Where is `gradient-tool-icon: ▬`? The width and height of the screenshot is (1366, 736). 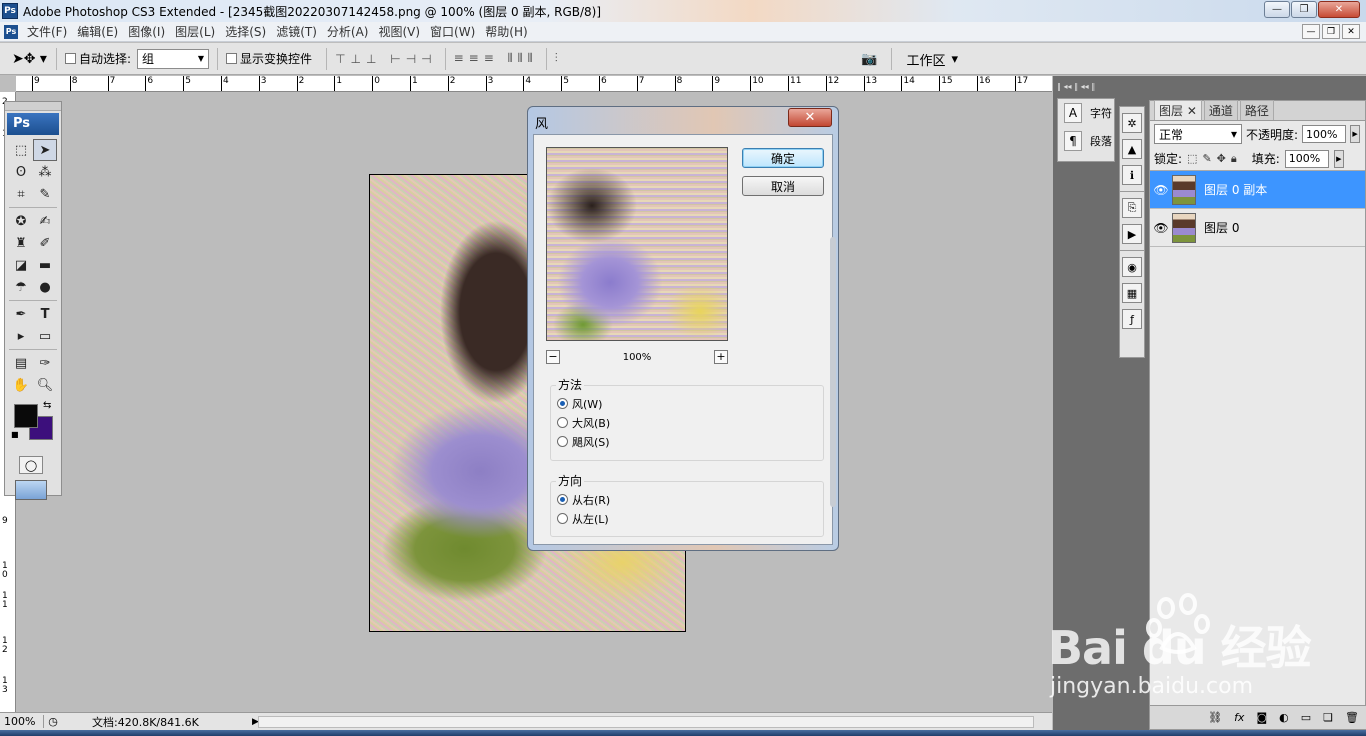
gradient-tool-icon: ▬ is located at coordinates (45, 265).